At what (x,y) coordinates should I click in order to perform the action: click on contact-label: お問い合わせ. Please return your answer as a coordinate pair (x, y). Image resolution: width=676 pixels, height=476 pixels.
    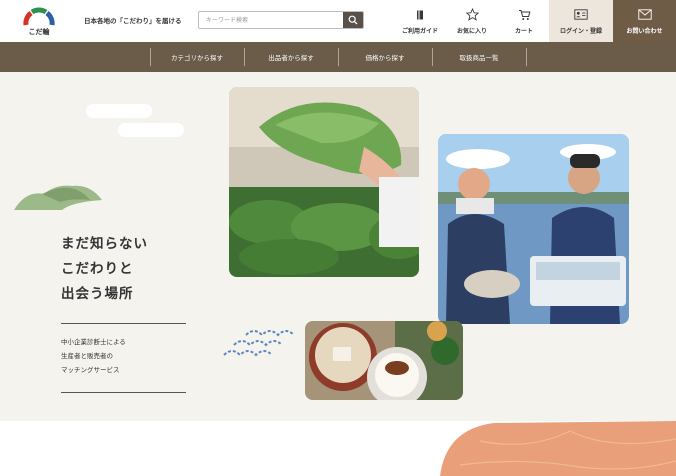
    Looking at the image, I should click on (644, 31).